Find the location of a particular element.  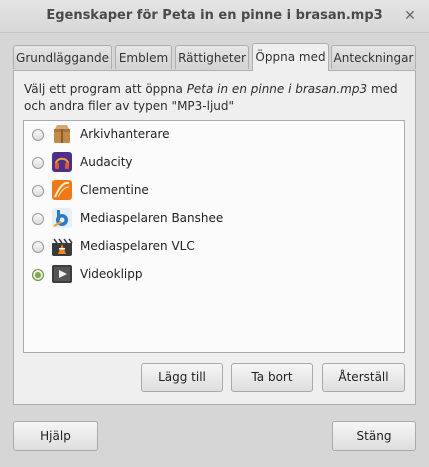

app-name: Mediaspelaren Banshee is located at coordinates (152, 218).